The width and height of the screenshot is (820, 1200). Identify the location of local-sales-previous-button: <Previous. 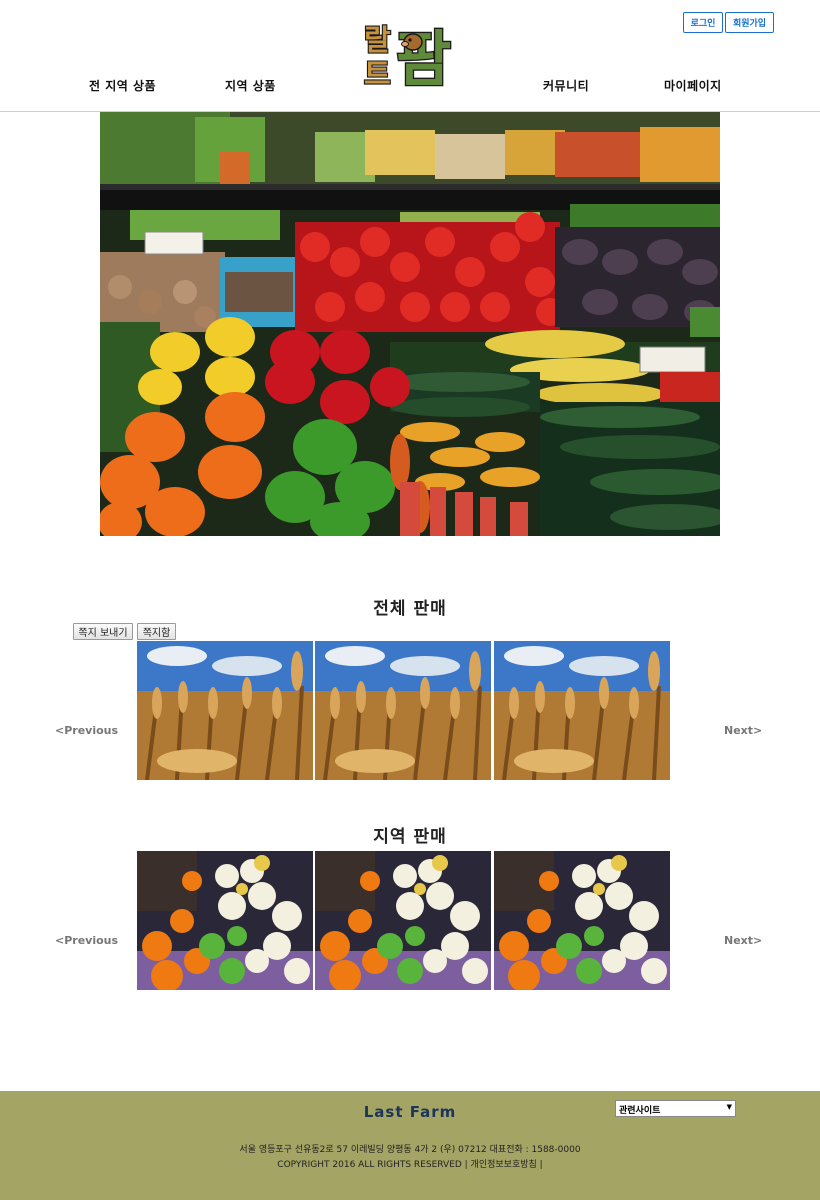
(86, 940).